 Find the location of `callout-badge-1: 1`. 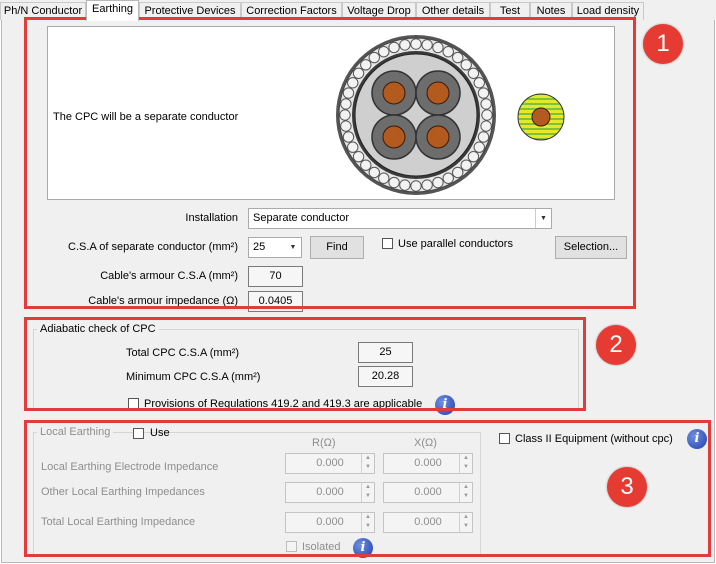

callout-badge-1: 1 is located at coordinates (663, 44).